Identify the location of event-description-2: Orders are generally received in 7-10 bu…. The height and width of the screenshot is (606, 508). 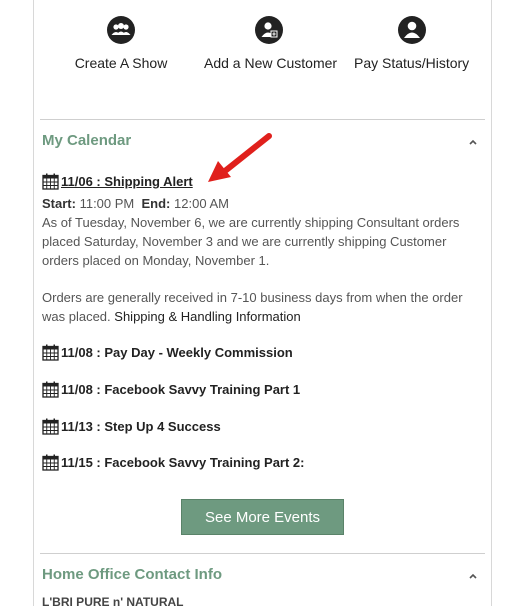
(262, 307).